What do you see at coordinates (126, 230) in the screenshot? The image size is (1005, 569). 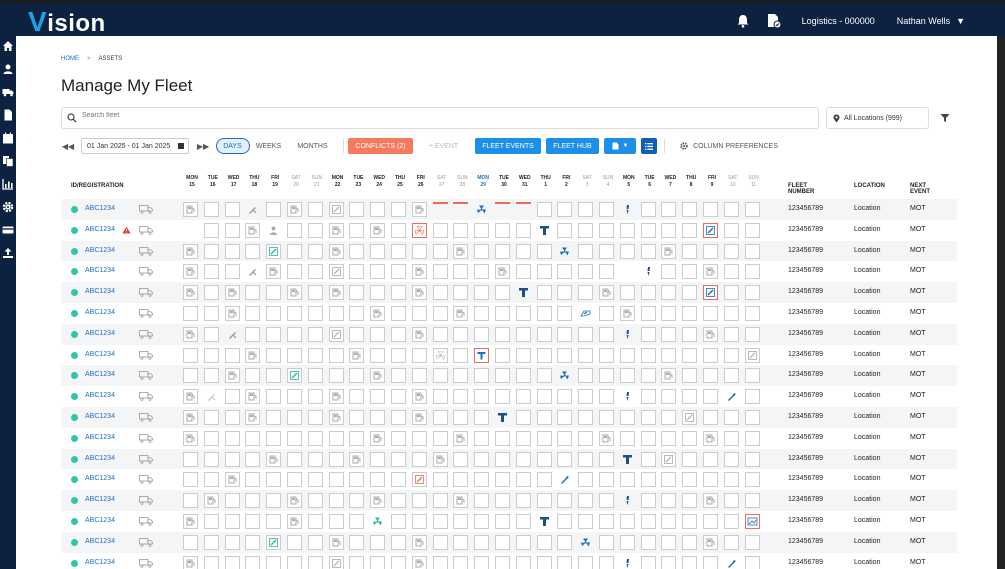 I see `warning-icon` at bounding box center [126, 230].